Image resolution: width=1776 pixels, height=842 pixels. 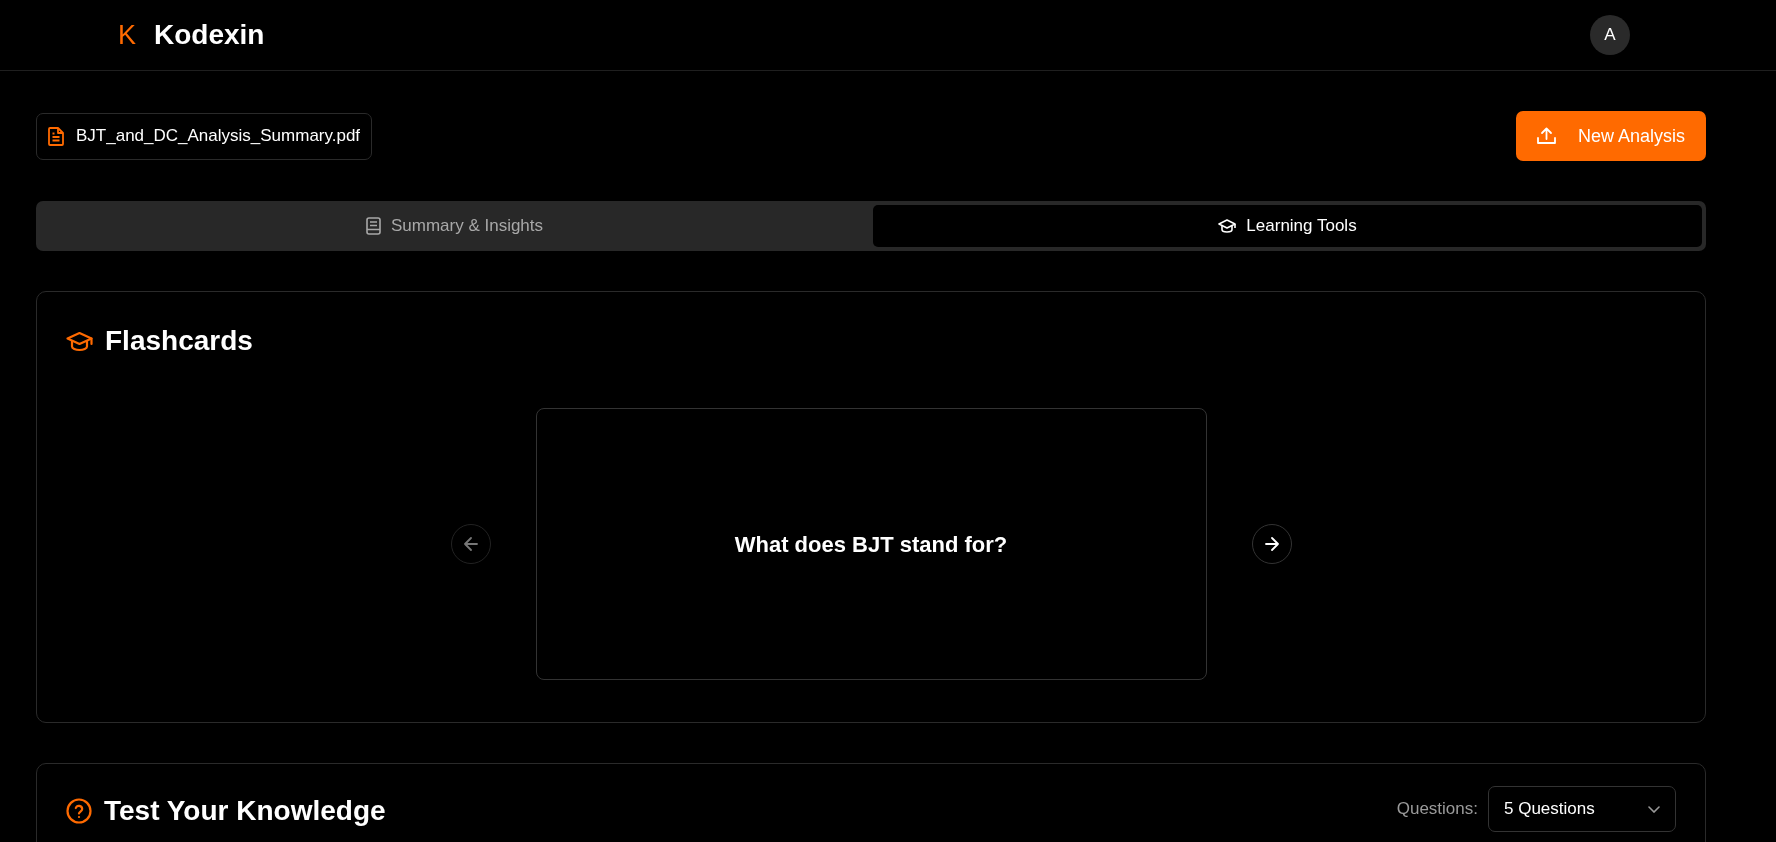 I want to click on flashcard: What does BJT stand for?, so click(x=871, y=544).